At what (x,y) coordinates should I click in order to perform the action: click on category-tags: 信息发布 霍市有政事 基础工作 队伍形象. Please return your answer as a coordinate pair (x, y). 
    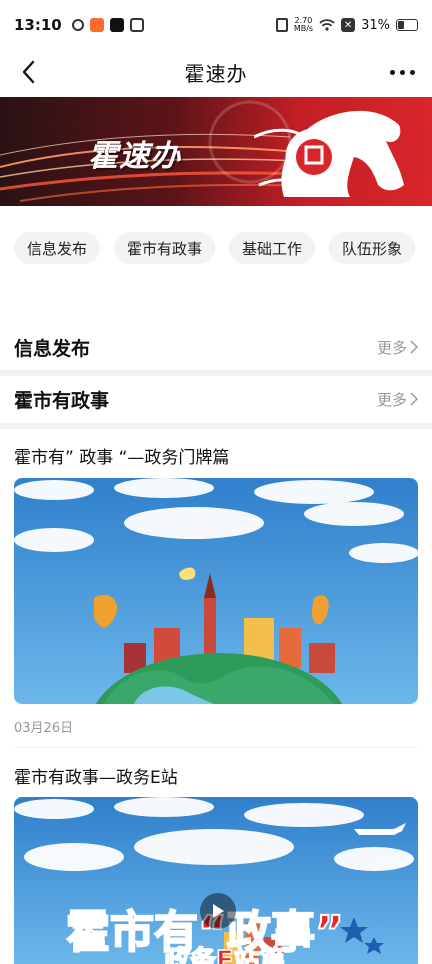
    Looking at the image, I should click on (216, 248).